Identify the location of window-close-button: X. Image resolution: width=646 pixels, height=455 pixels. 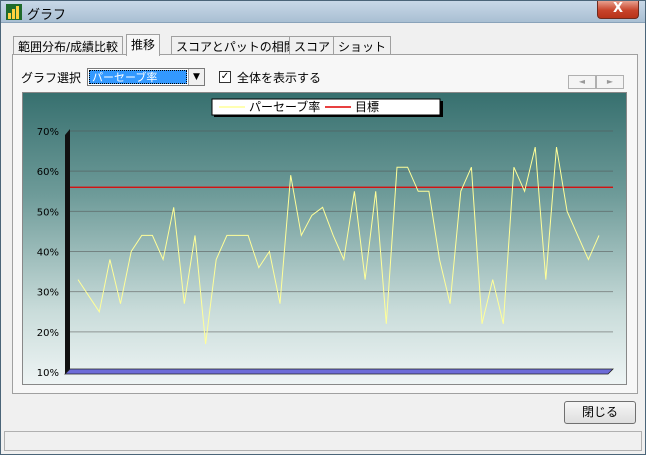
(618, 10).